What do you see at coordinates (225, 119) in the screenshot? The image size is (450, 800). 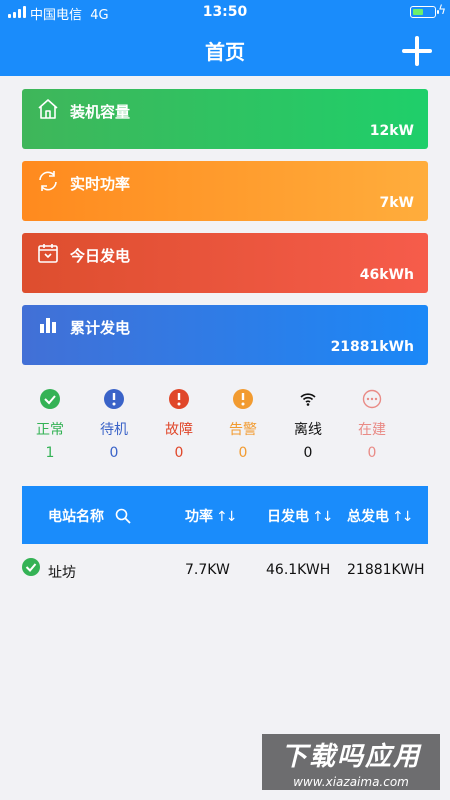 I see `card-installed-capacity: 装机容量 12kW` at bounding box center [225, 119].